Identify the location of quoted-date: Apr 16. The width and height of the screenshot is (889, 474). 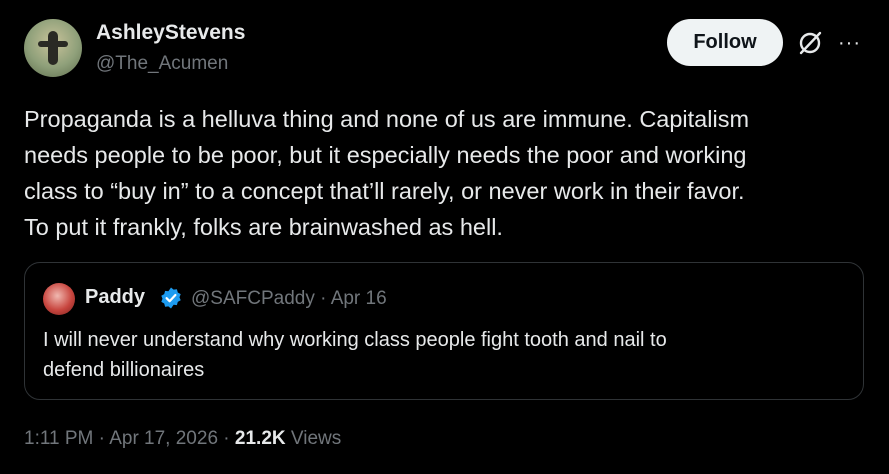
(359, 298).